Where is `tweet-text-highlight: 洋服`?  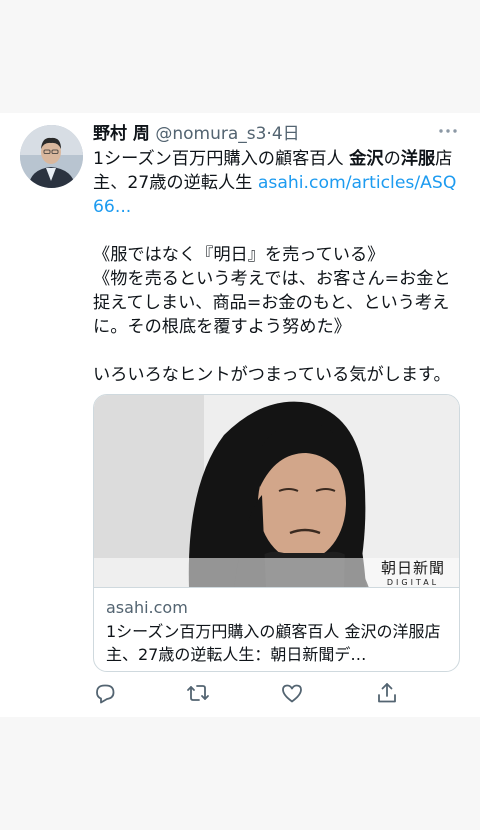 tweet-text-highlight: 洋服 is located at coordinates (418, 159).